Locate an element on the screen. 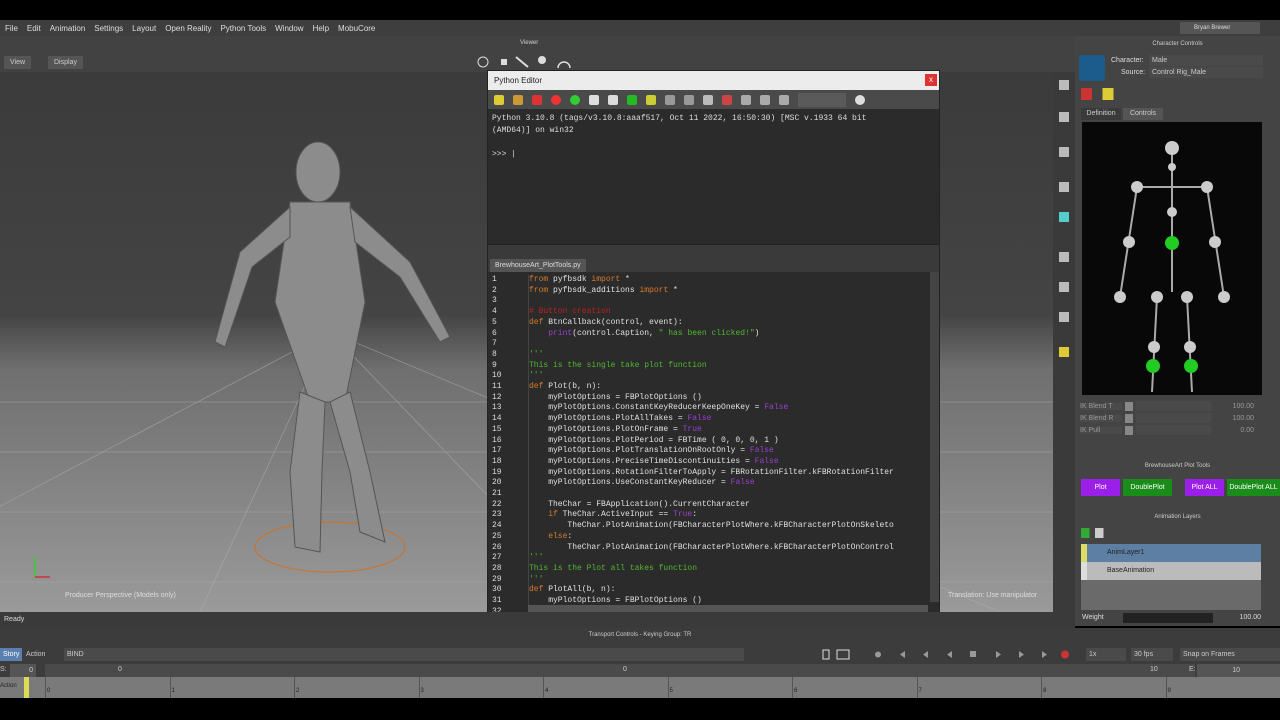 The height and width of the screenshot is (720, 1280). reload-icon is located at coordinates (746, 99).